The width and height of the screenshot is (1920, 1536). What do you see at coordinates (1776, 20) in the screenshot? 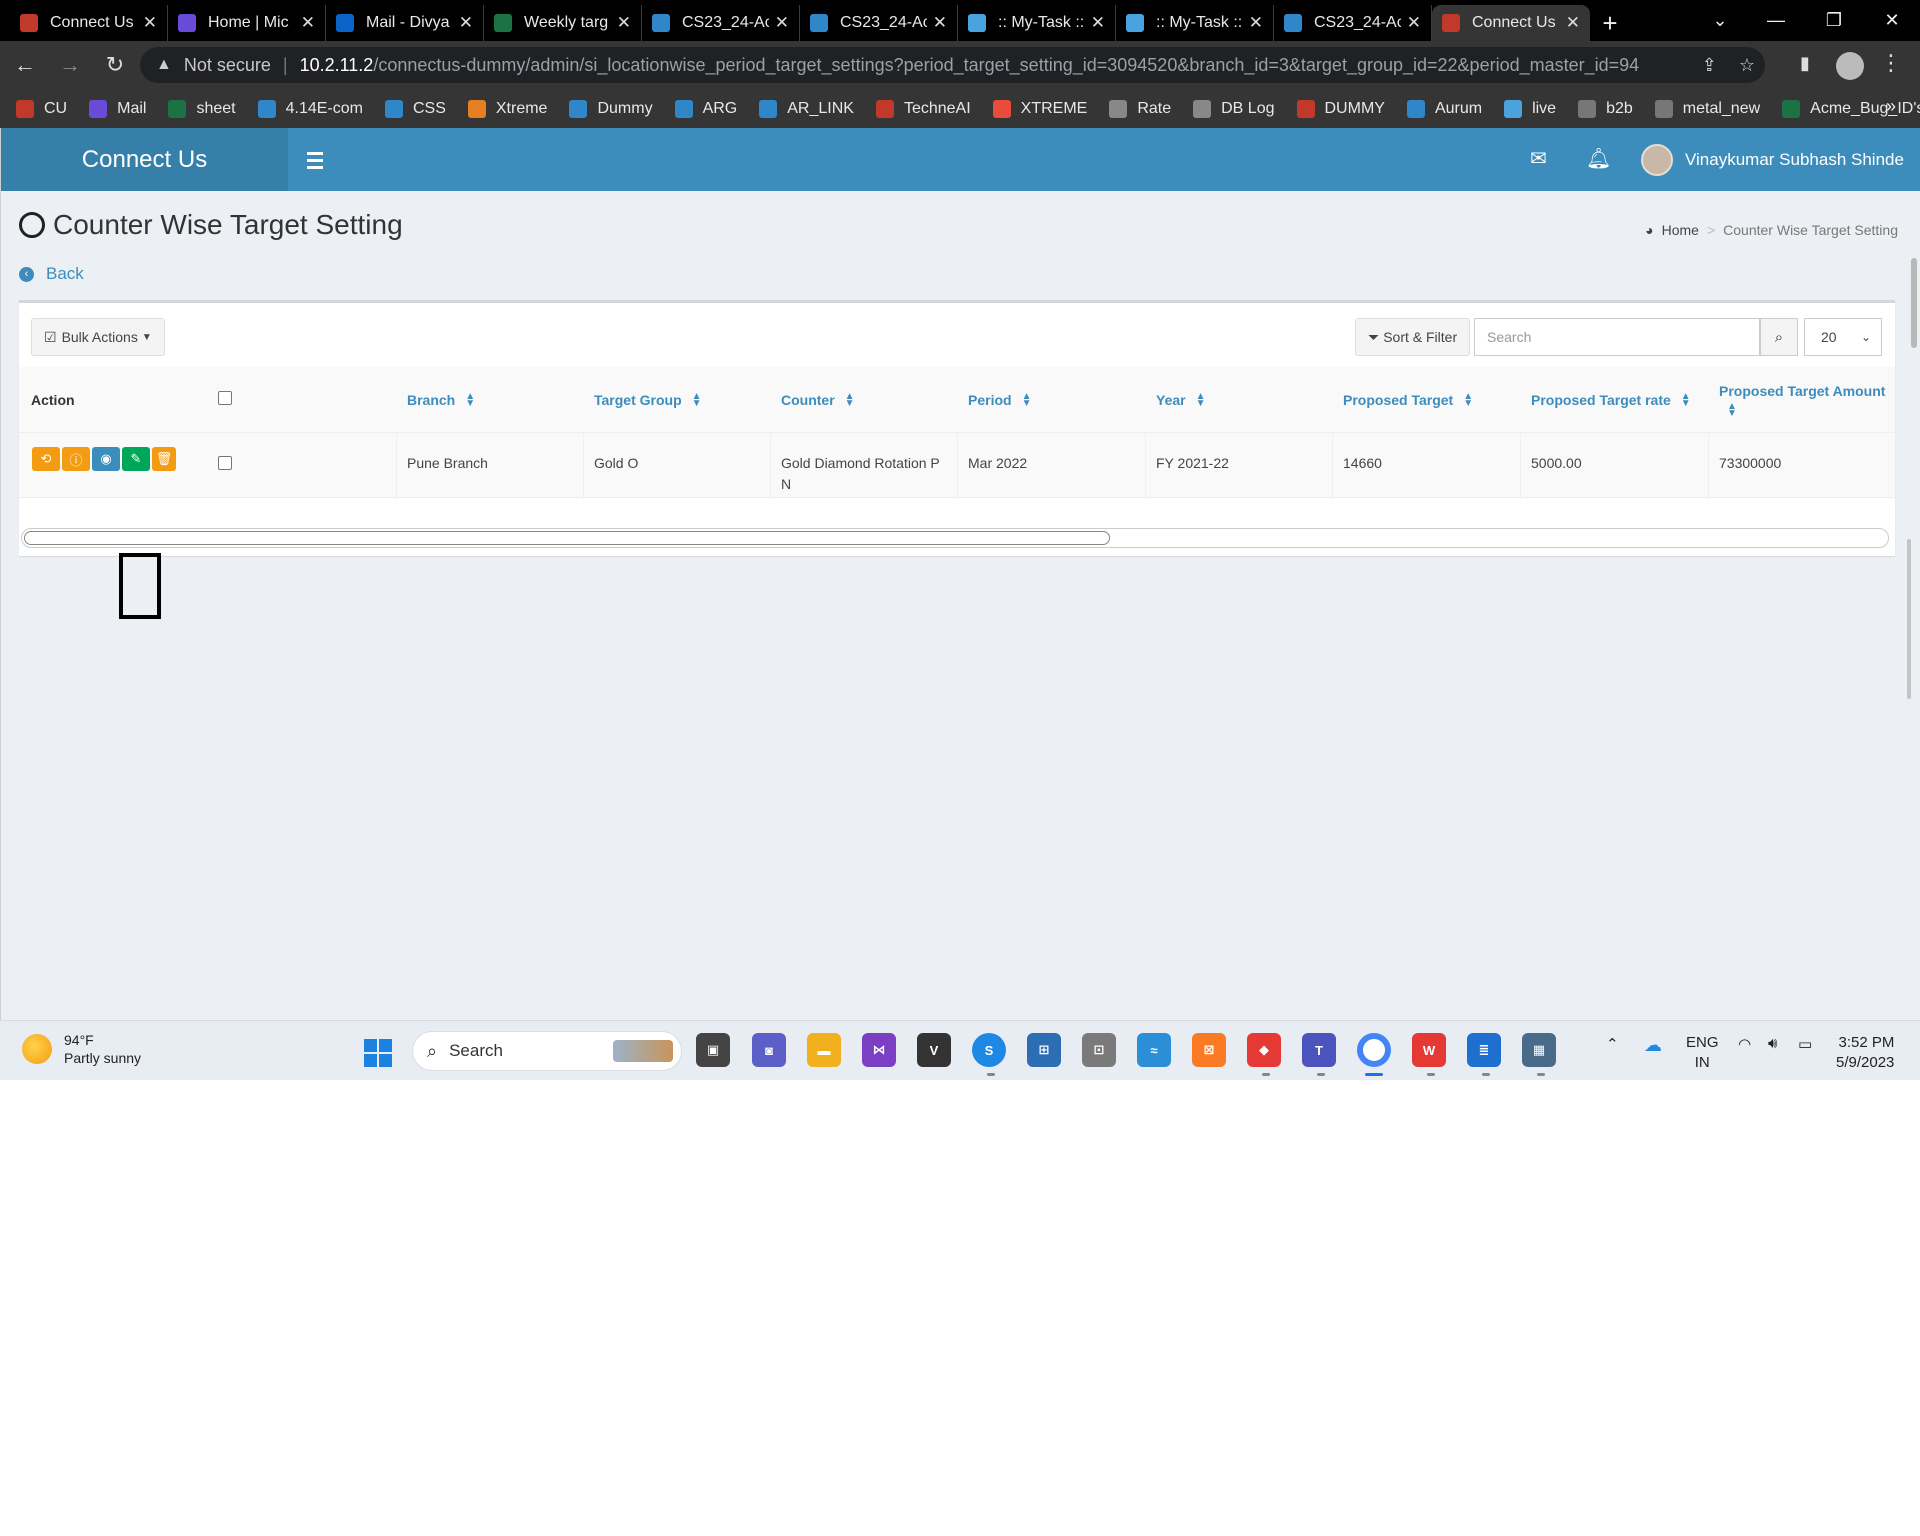
I see `minimize-button: —` at bounding box center [1776, 20].